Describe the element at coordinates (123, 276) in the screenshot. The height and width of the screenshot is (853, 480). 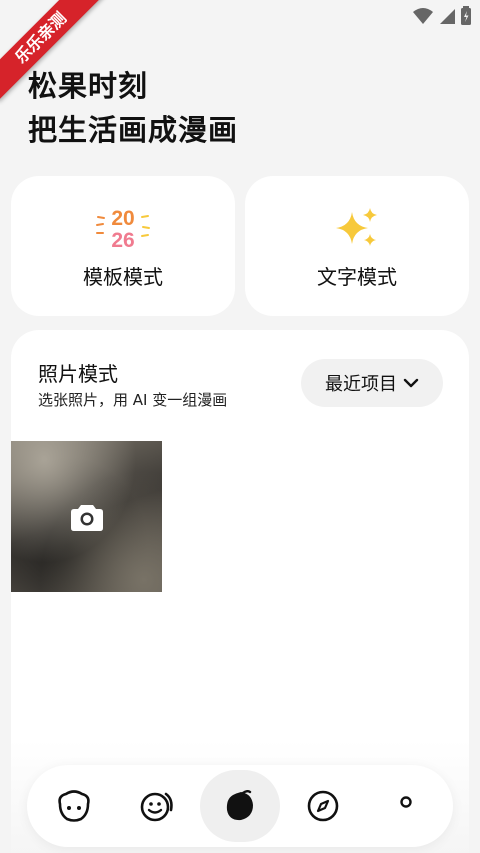
I see `template-mode-label: 模板模式` at that location.